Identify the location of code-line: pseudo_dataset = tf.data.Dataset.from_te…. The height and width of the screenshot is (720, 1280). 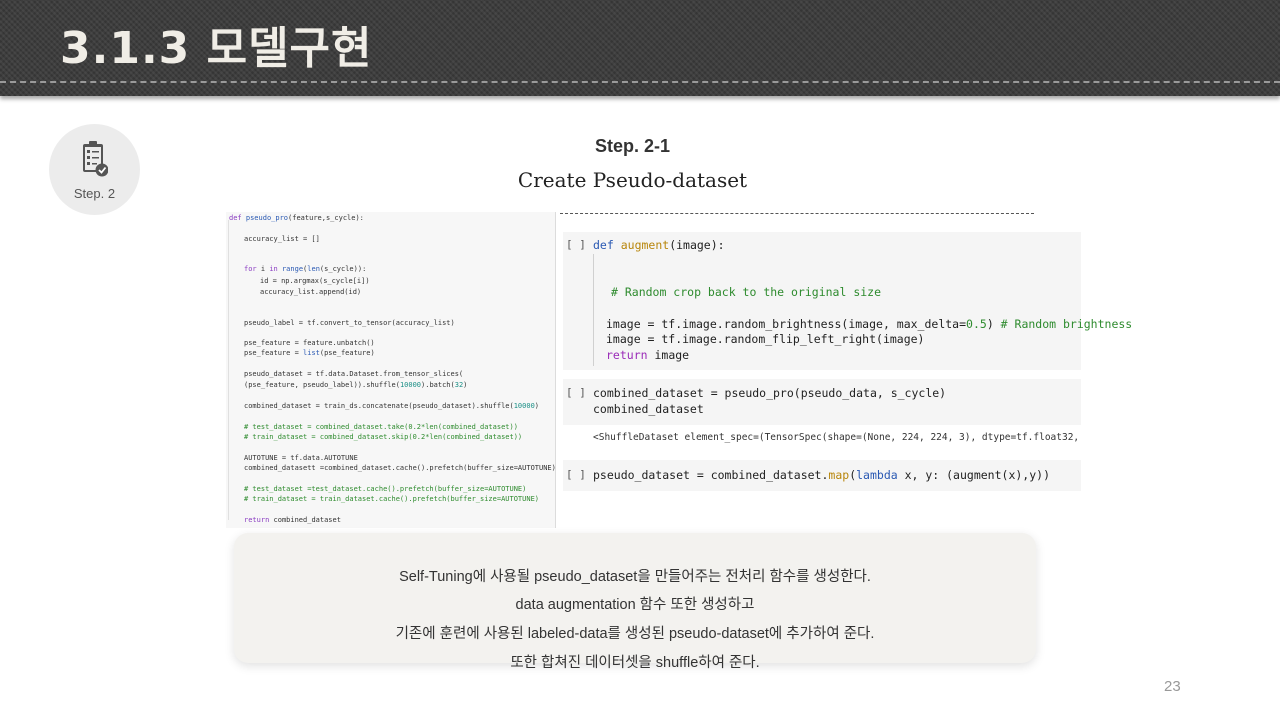
(354, 374).